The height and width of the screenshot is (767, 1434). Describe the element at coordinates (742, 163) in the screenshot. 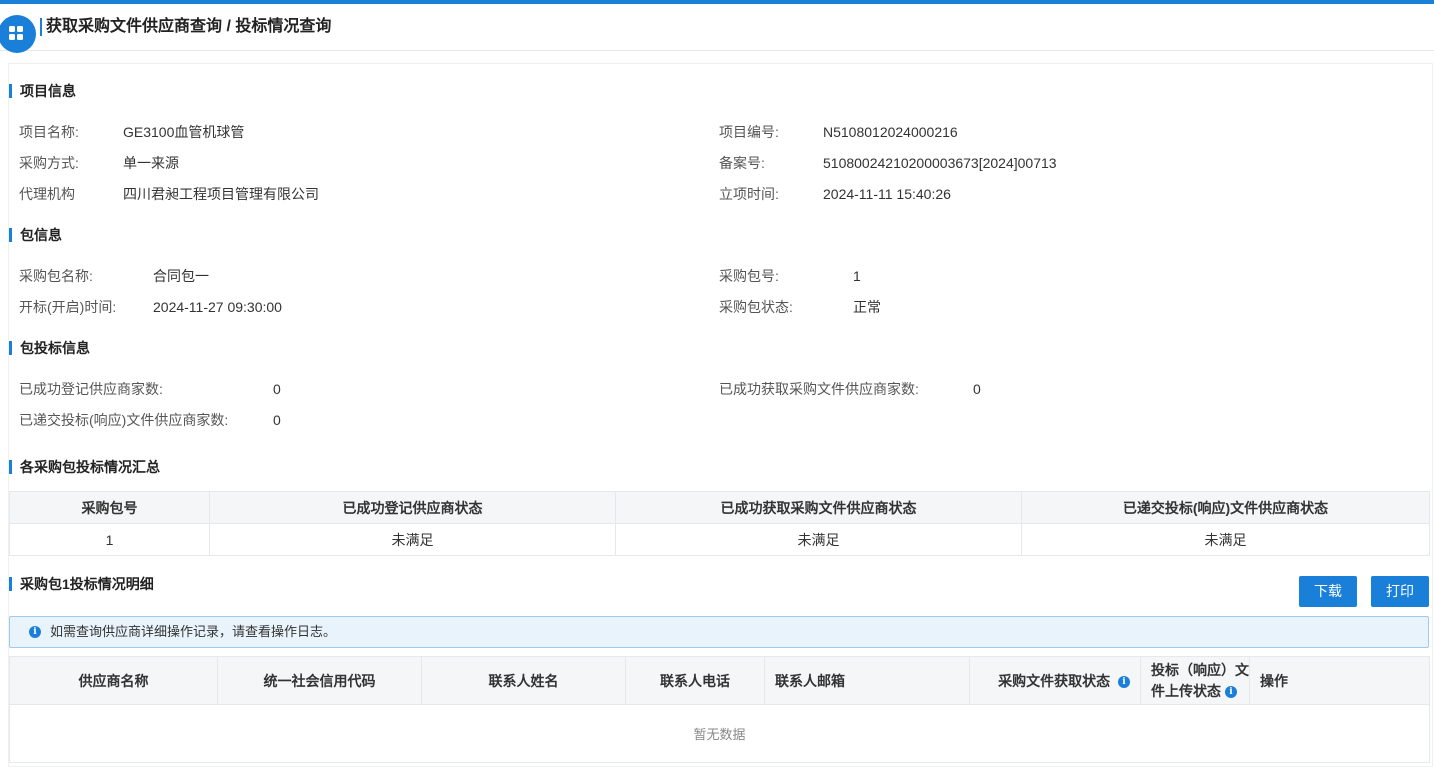

I see `record-no-label: 备案号:` at that location.